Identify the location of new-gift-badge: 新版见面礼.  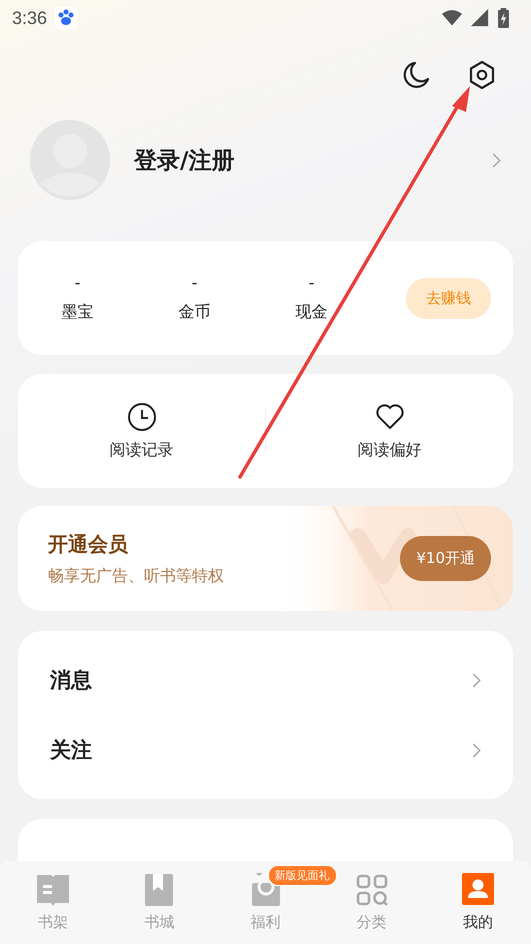
(302, 875).